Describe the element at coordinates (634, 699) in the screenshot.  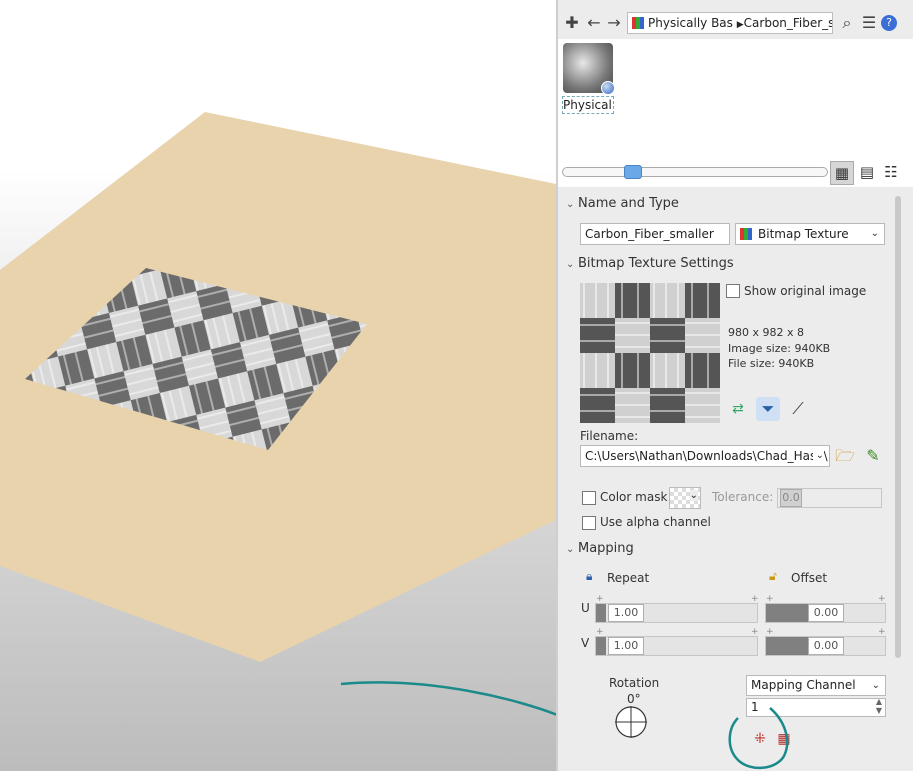
I see `rotation-value: 0°` at that location.